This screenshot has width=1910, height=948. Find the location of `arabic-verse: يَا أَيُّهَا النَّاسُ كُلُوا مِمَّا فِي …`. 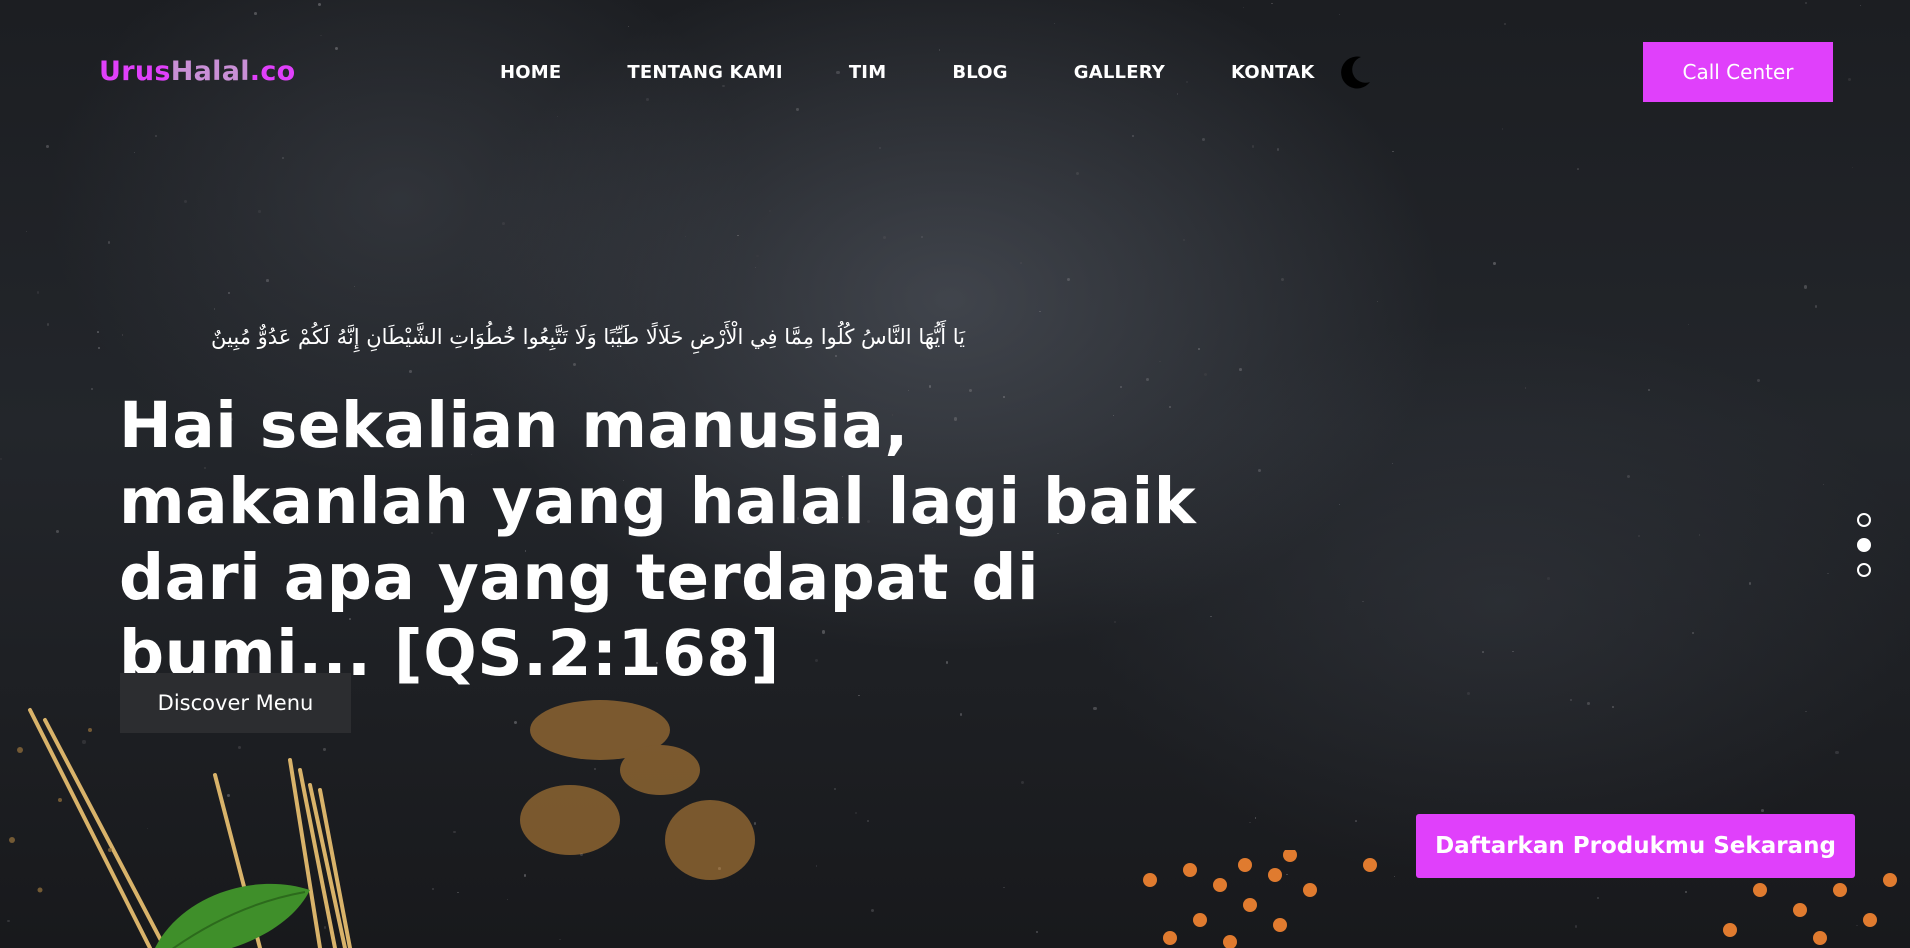

arabic-verse: يَا أَيُّهَا النَّاسُ كُلُوا مِمَّا فِي … is located at coordinates (588, 337).